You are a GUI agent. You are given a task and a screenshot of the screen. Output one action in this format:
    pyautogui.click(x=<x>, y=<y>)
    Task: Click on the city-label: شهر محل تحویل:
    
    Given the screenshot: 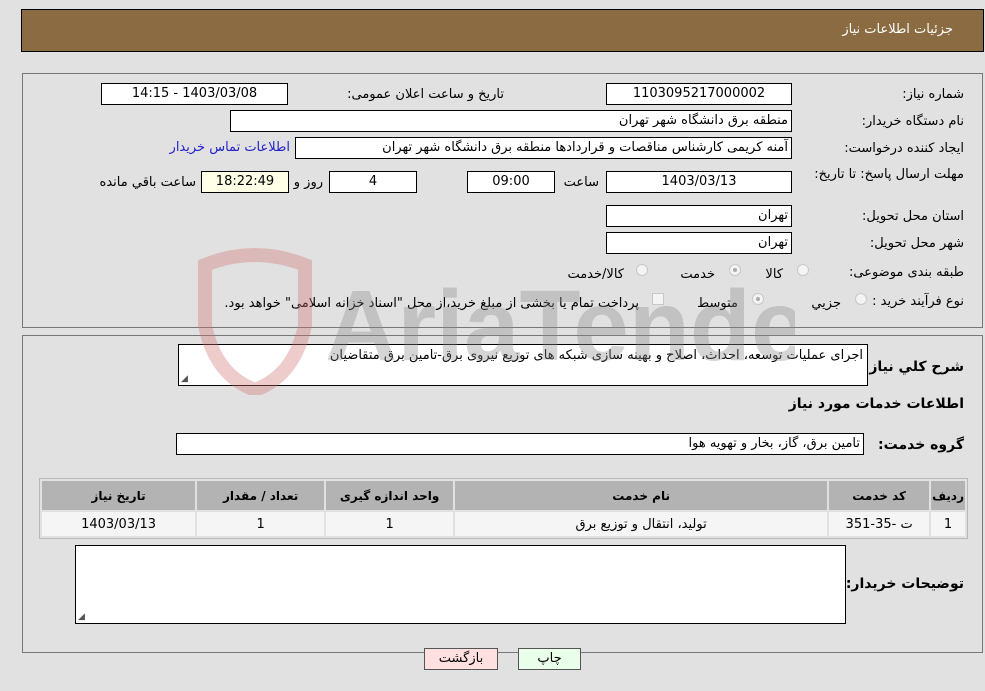 What is the action you would take?
    pyautogui.click(x=916, y=243)
    